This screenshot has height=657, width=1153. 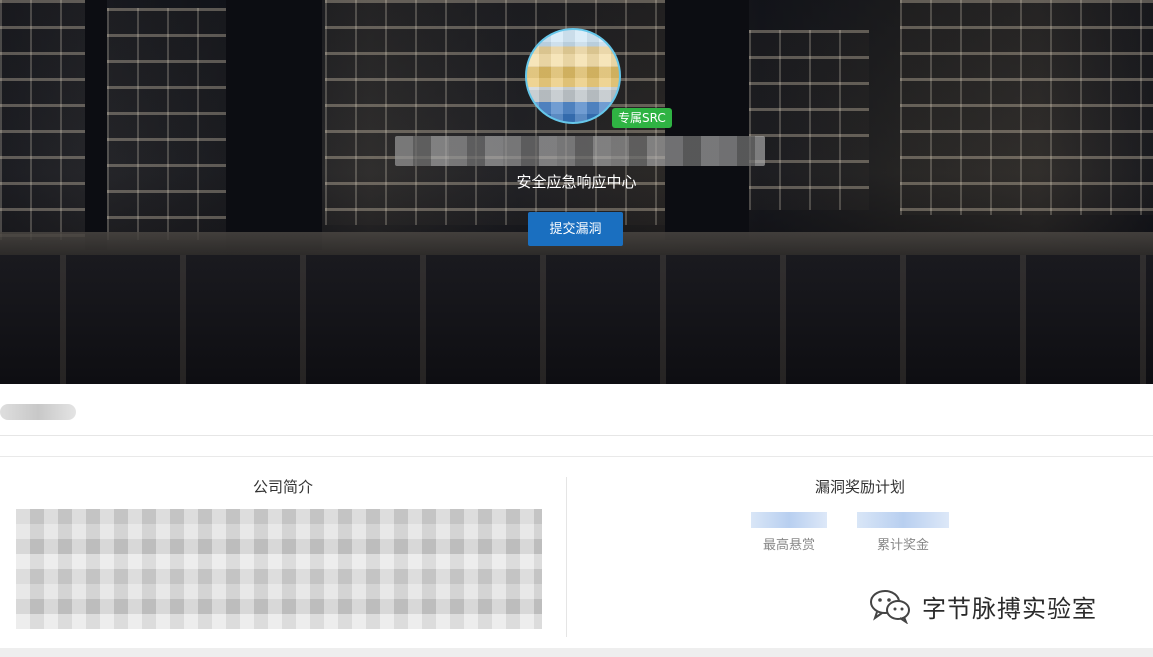 I want to click on company-name-redacted, so click(x=580, y=151).